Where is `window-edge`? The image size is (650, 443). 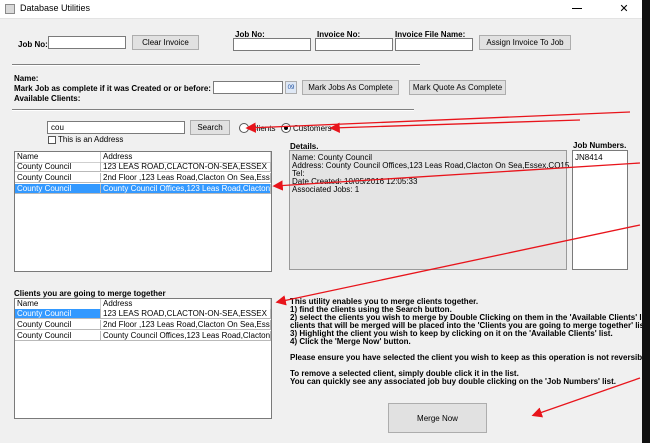
window-edge is located at coordinates (646, 221).